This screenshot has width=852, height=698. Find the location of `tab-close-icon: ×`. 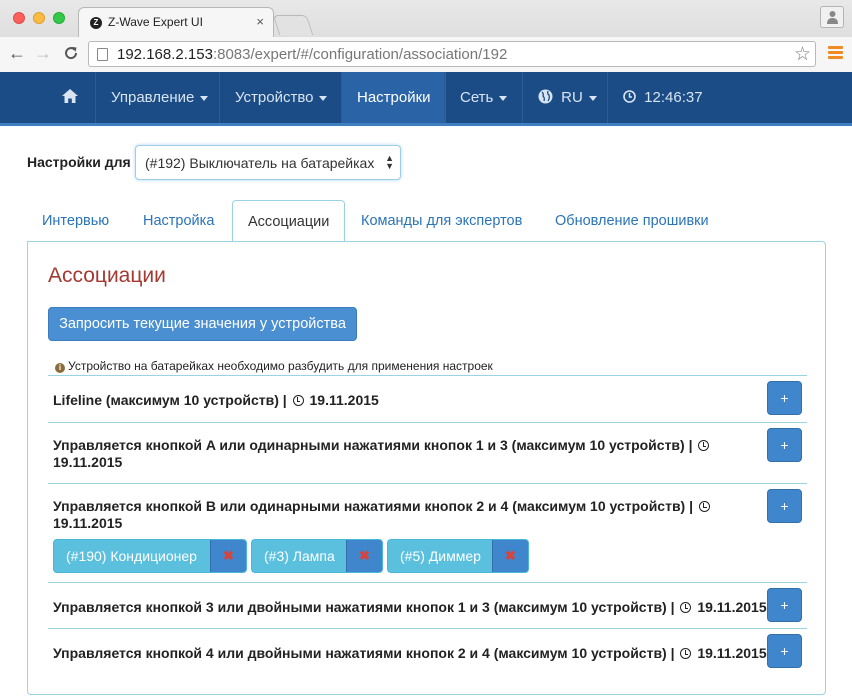

tab-close-icon: × is located at coordinates (260, 21).